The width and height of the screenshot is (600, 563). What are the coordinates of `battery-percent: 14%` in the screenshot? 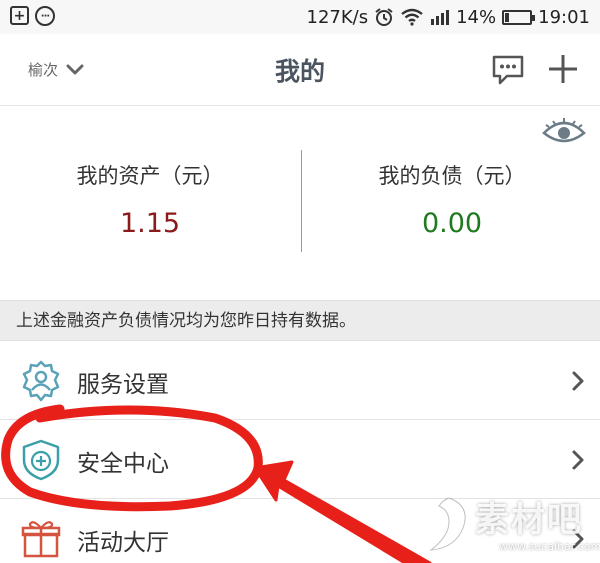 It's located at (476, 17).